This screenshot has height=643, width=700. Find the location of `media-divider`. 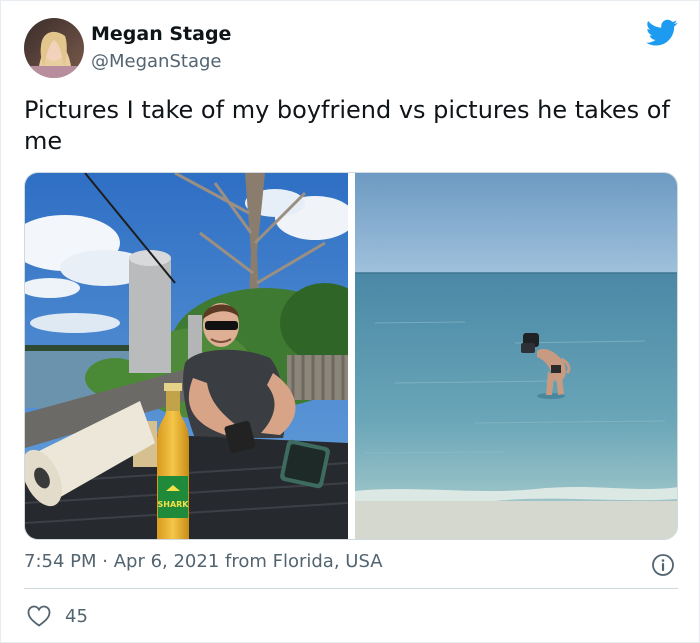

media-divider is located at coordinates (351, 356).